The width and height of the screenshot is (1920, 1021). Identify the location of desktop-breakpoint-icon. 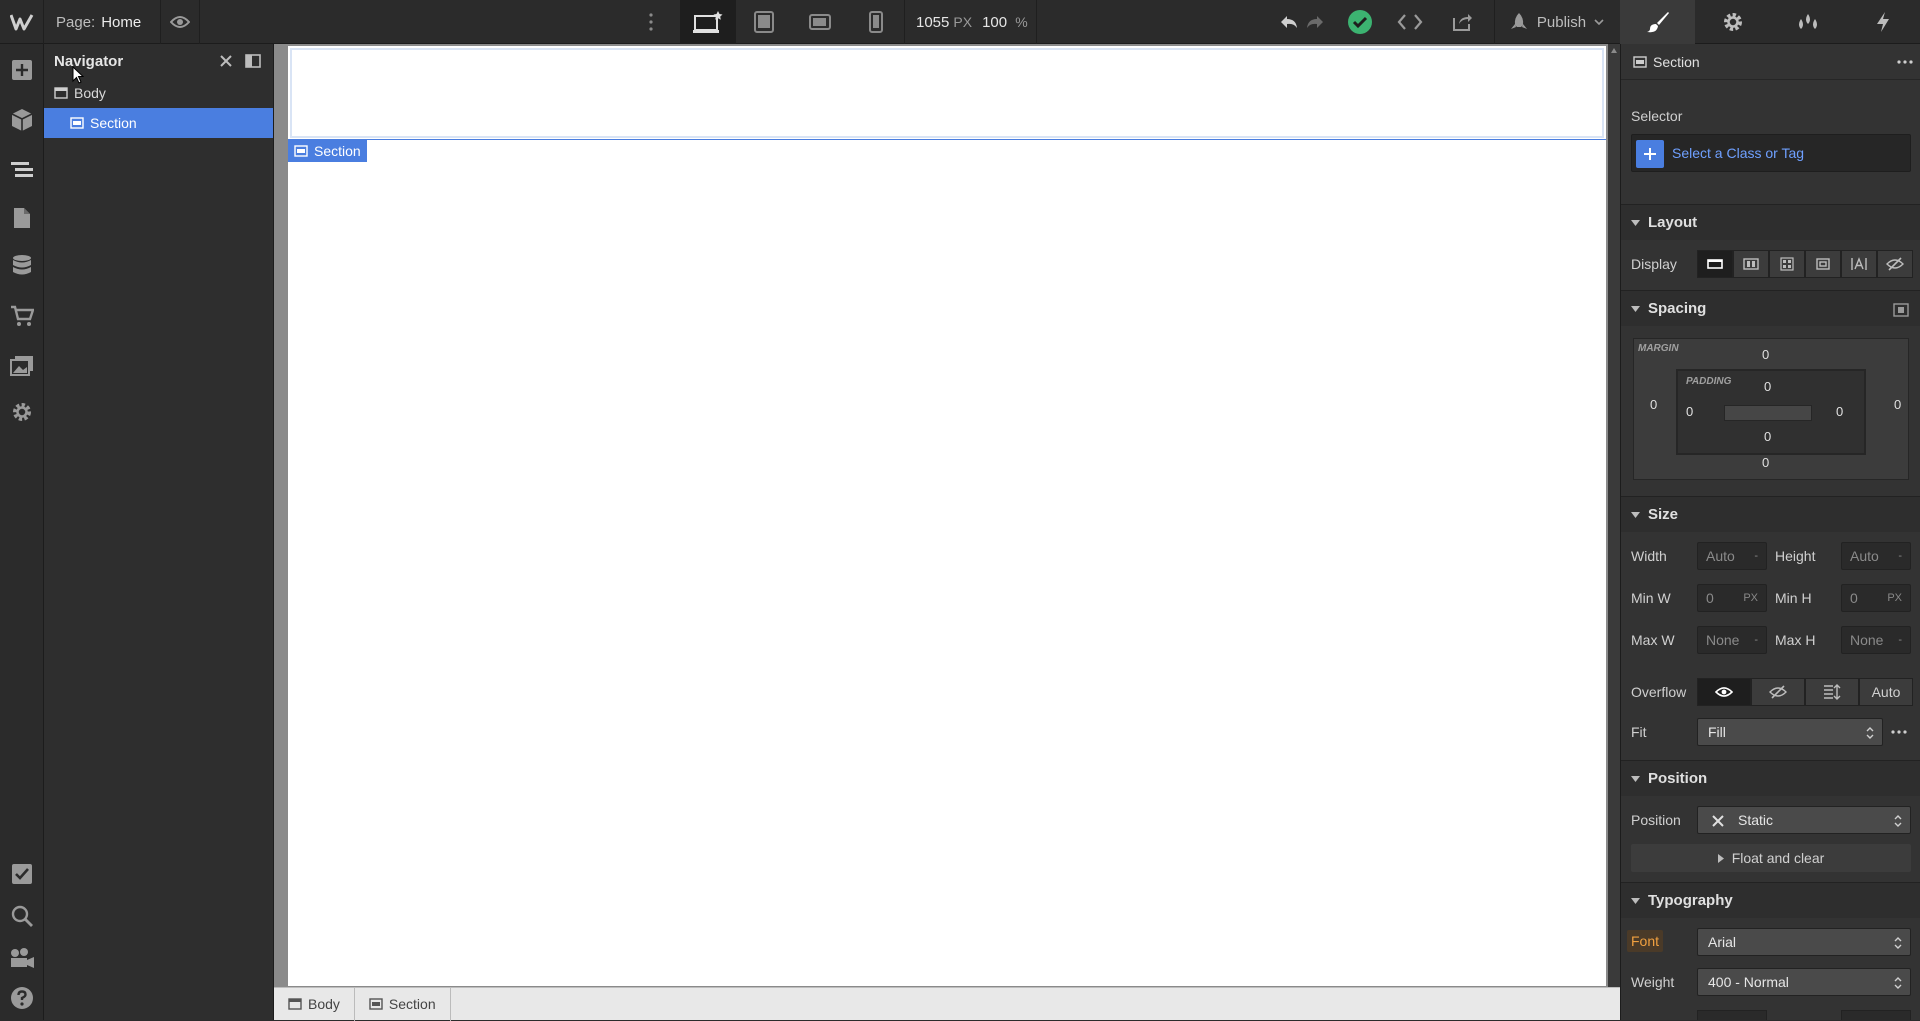
(708, 22).